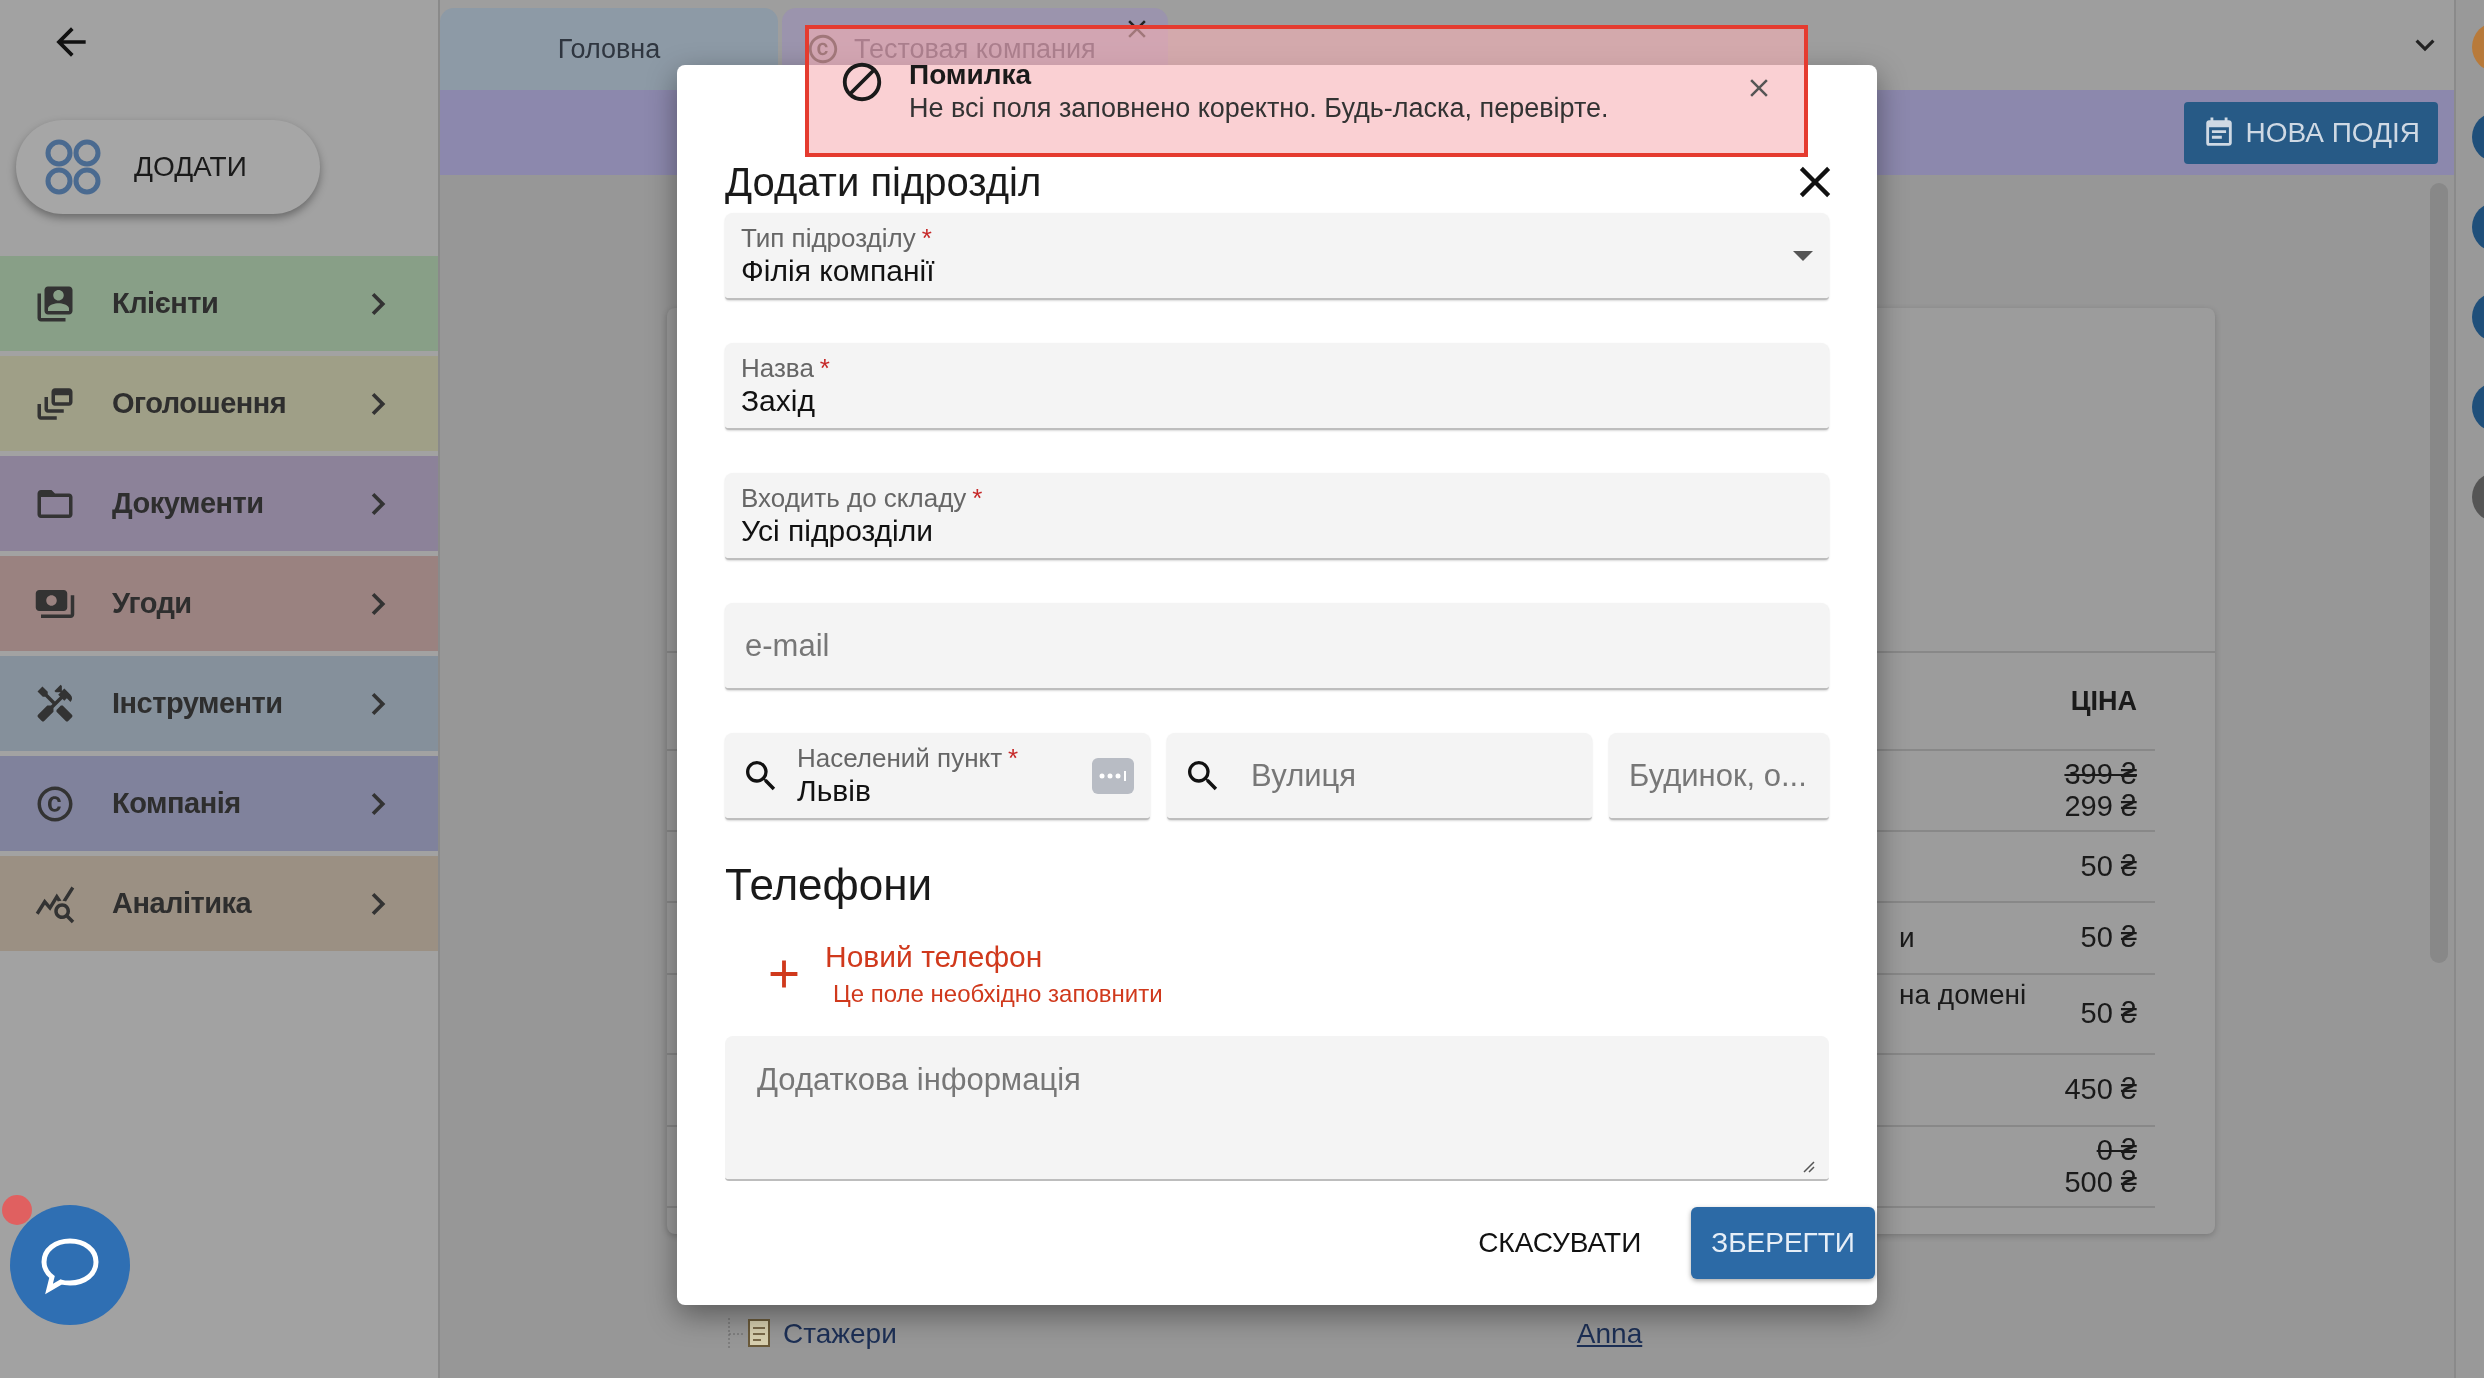 The image size is (2484, 1378). Describe the element at coordinates (182, 903) in the screenshot. I see `menu-label: Аналітика` at that location.